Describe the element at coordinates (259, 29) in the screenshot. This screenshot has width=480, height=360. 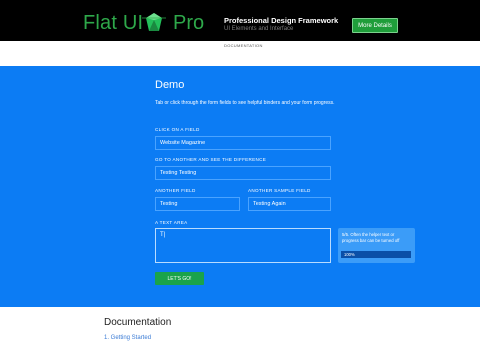
I see `header-subline: UI Elements and Interface` at that location.